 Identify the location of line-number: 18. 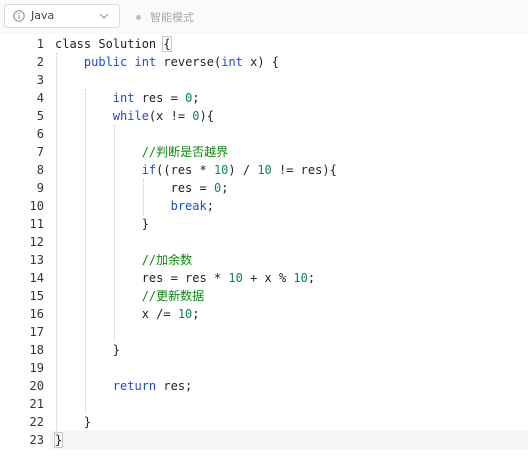
(36, 350).